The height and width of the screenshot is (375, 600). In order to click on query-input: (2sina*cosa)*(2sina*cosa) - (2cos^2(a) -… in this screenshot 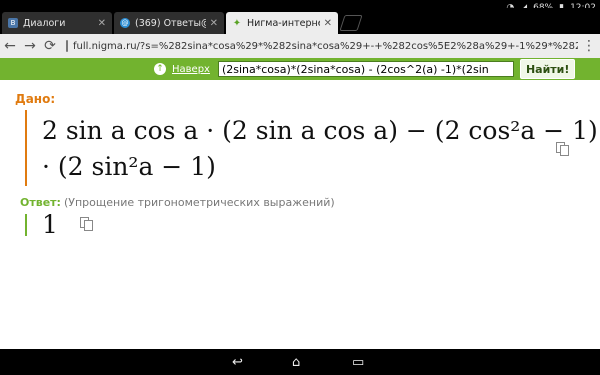, I will do `click(365, 69)`.